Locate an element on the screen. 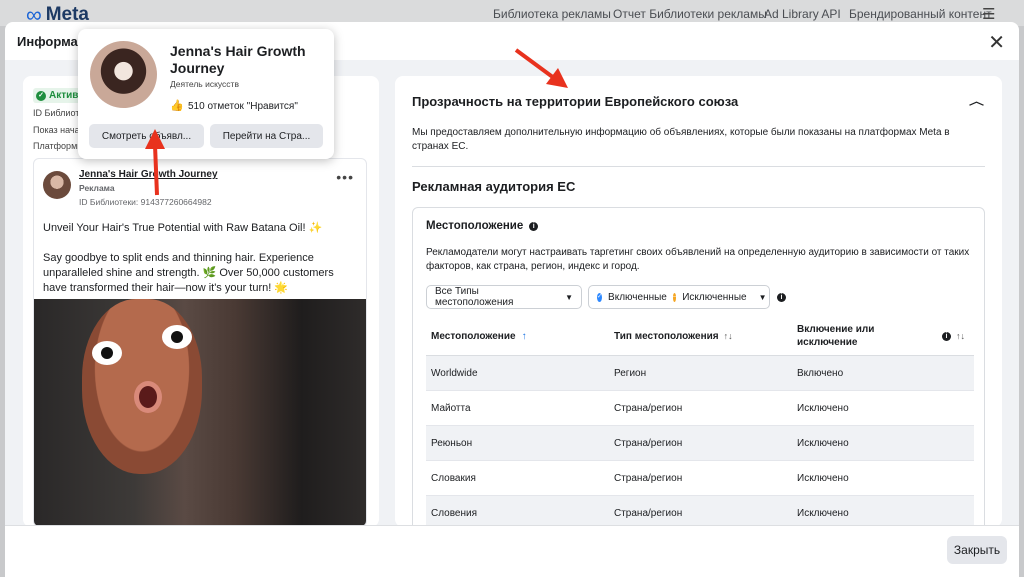  table-row: Майотта Страна/регион Исключено is located at coordinates (700, 408).